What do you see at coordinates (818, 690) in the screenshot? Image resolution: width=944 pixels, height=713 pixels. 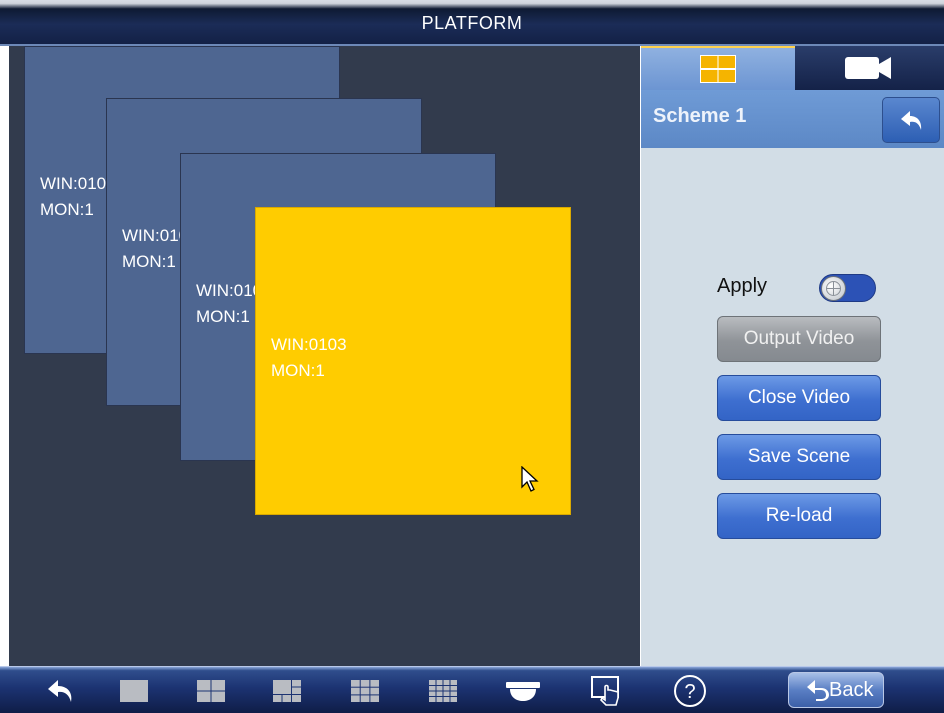 I see `back-arrow-icon` at bounding box center [818, 690].